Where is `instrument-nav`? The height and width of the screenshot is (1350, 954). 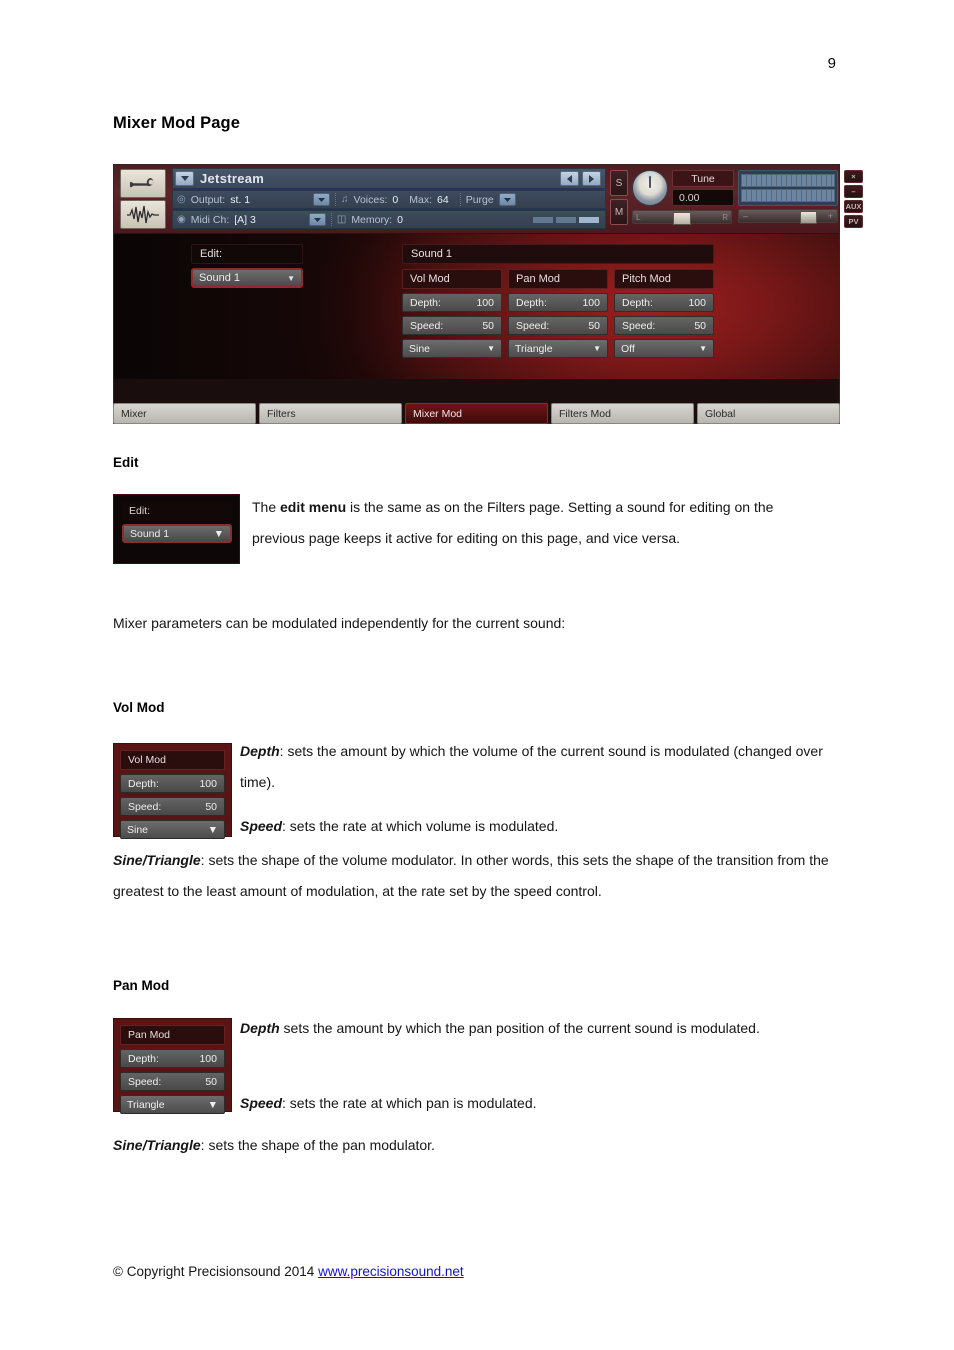 instrument-nav is located at coordinates (581, 178).